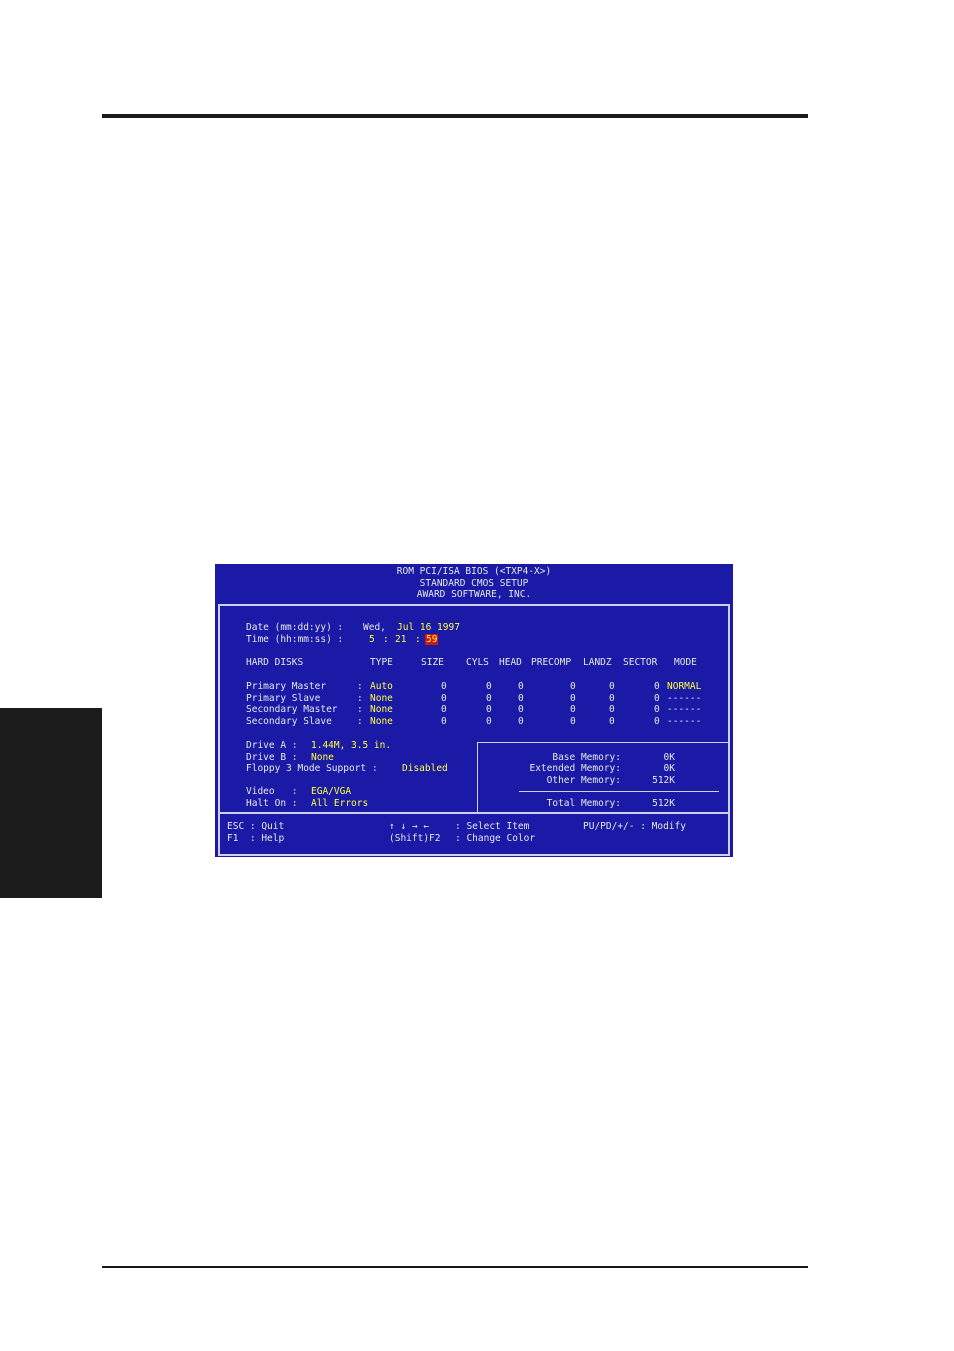 This screenshot has width=954, height=1351. Describe the element at coordinates (583, 781) in the screenshot. I see `other-memory-label: Other Memory:` at that location.